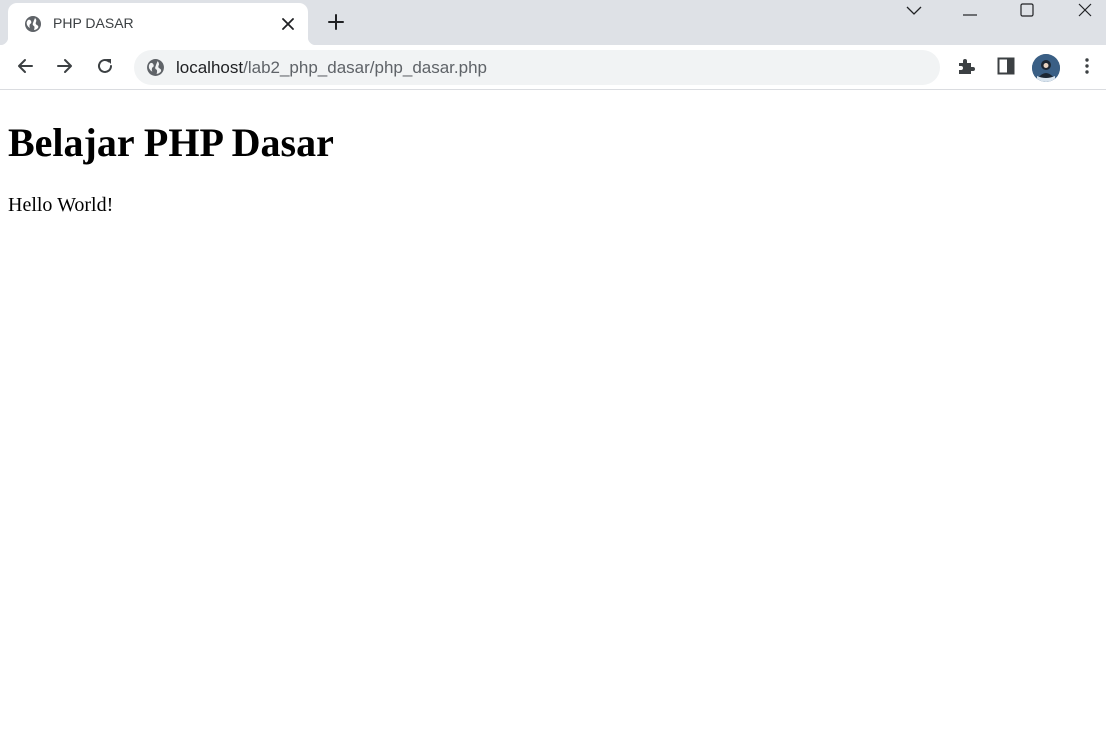  I want to click on menu-button, so click(1087, 68).